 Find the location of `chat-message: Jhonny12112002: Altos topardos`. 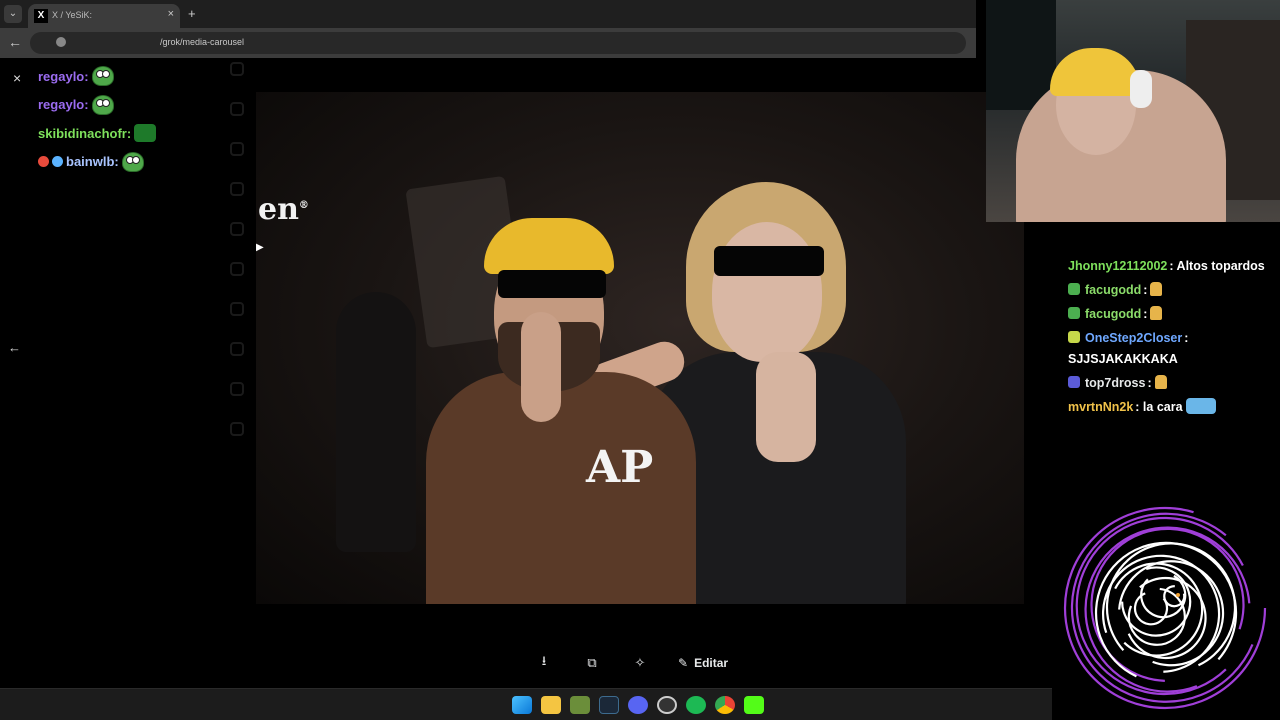

chat-message: Jhonny12112002: Altos topardos is located at coordinates (1173, 266).